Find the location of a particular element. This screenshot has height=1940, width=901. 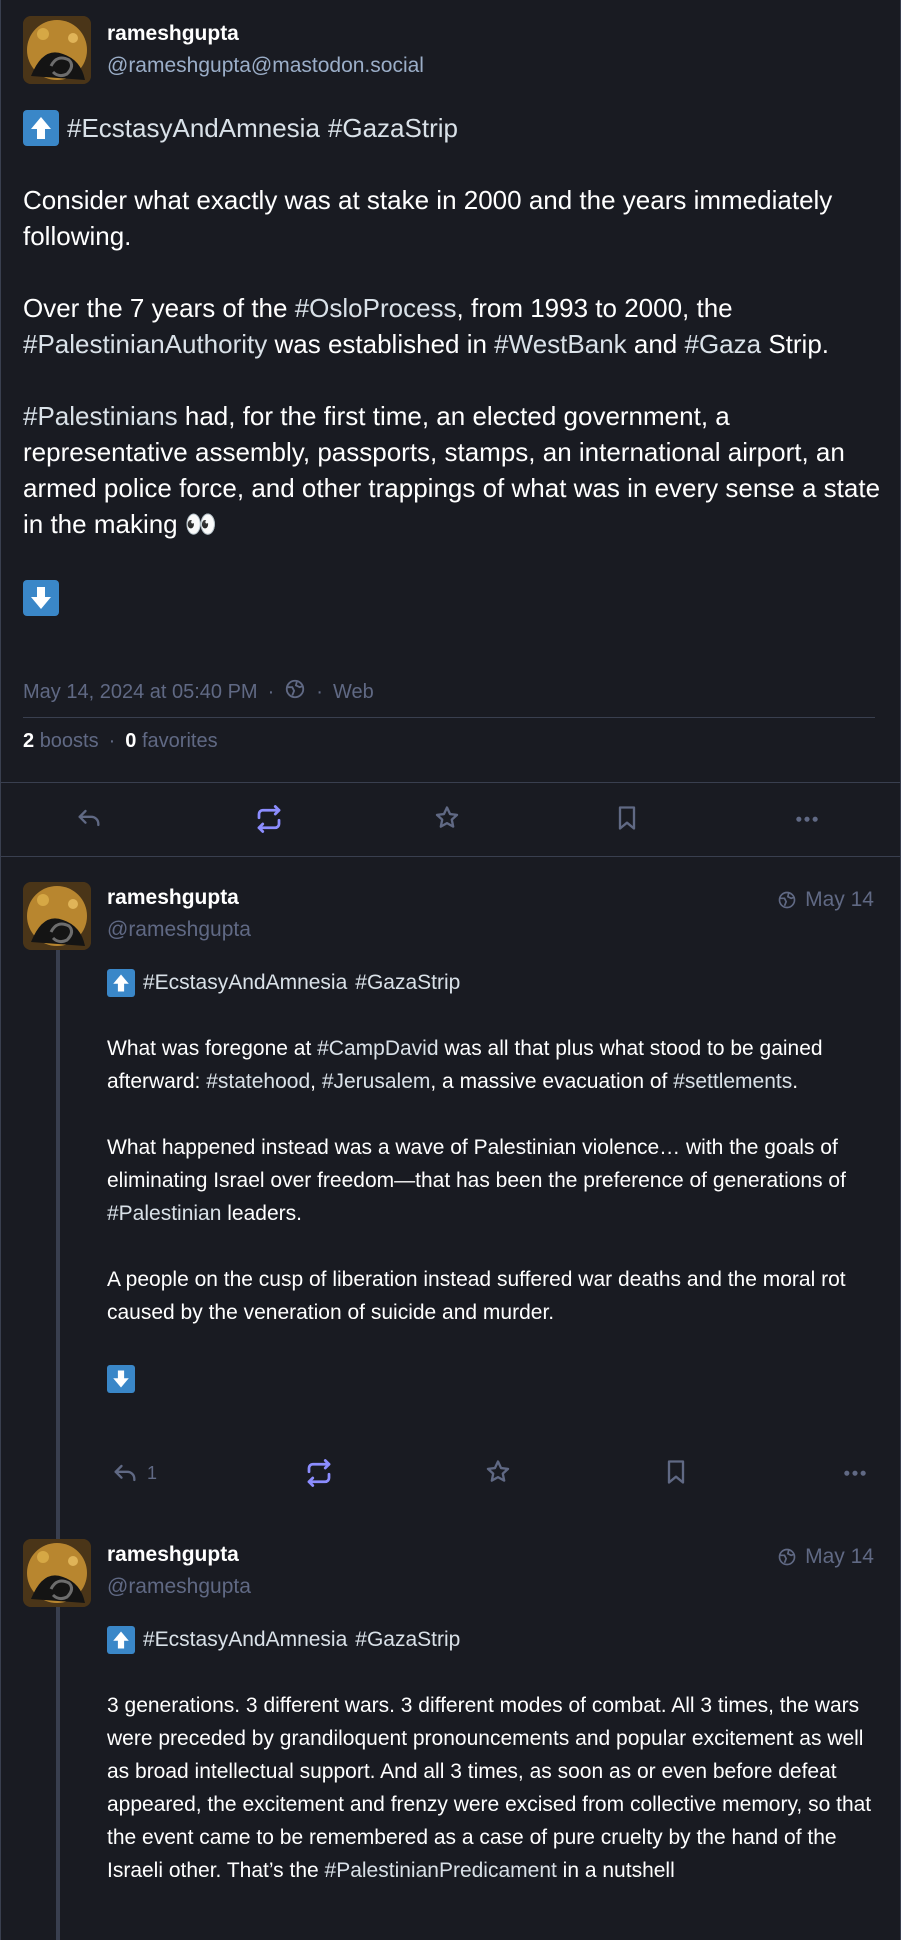

reply-button is located at coordinates (89, 818).